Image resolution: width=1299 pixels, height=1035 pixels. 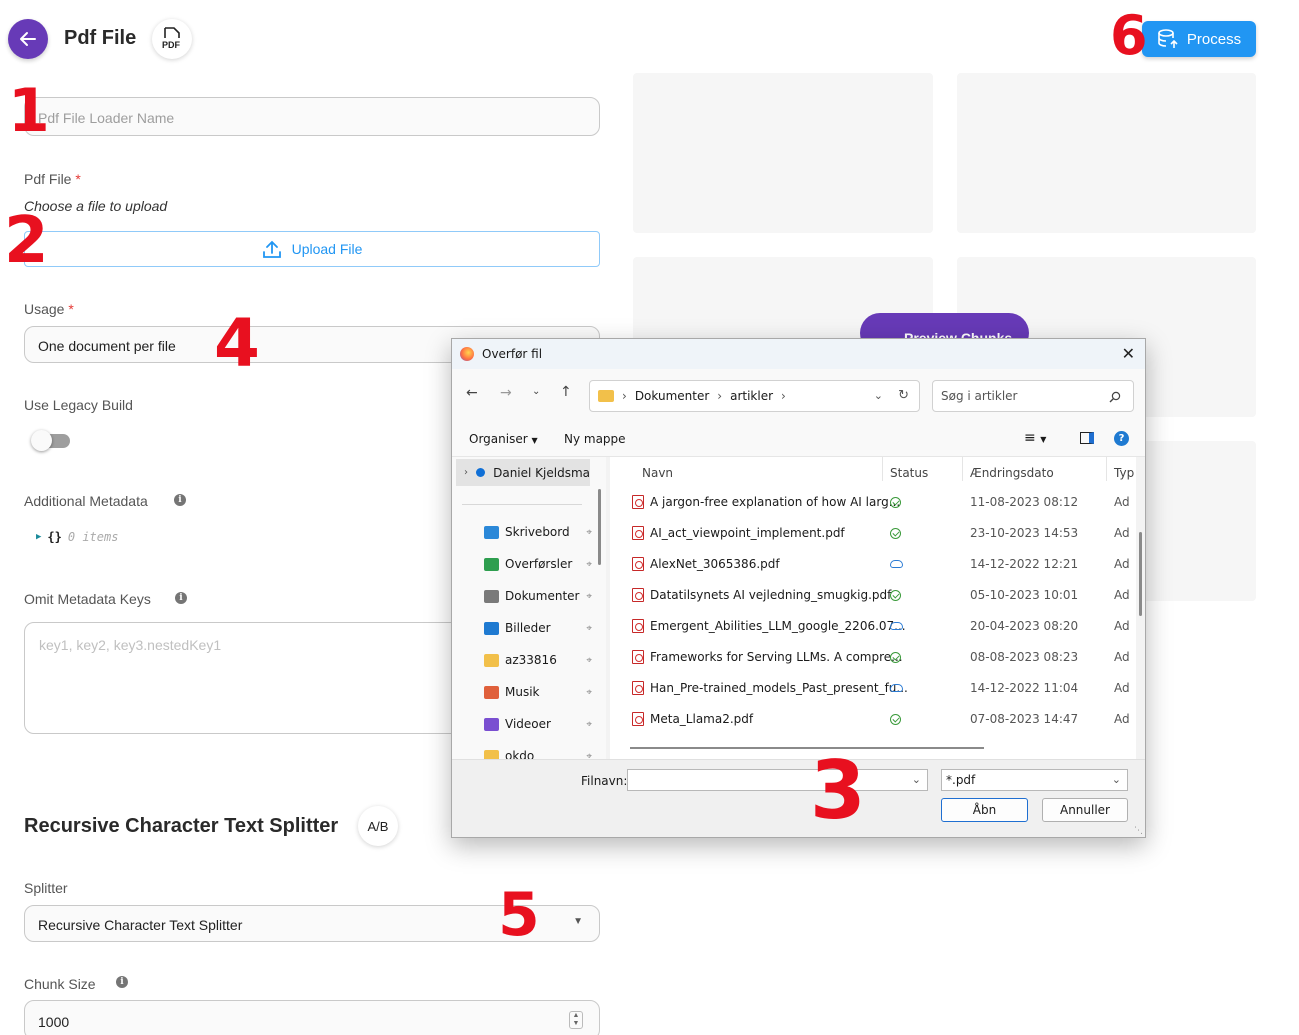 What do you see at coordinates (838, 790) in the screenshot?
I see `annotation-number: 3` at bounding box center [838, 790].